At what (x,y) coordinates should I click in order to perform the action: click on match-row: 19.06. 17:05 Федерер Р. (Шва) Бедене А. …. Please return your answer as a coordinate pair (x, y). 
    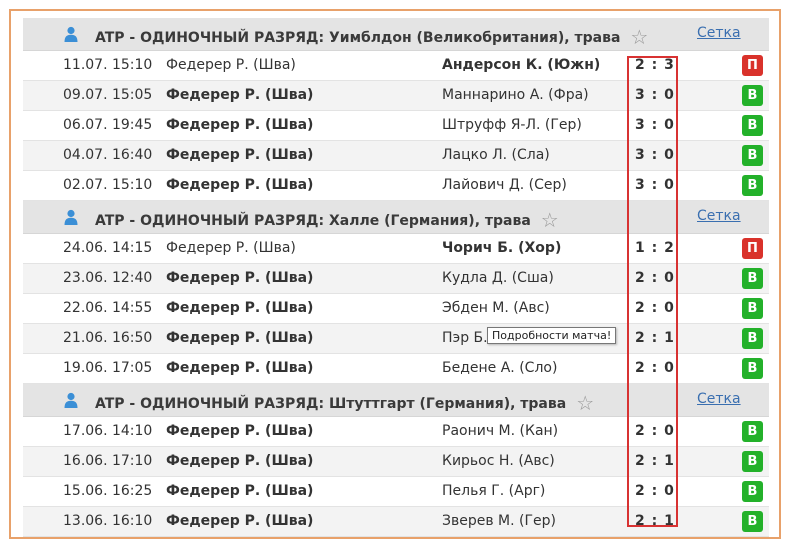
    Looking at the image, I should click on (396, 369).